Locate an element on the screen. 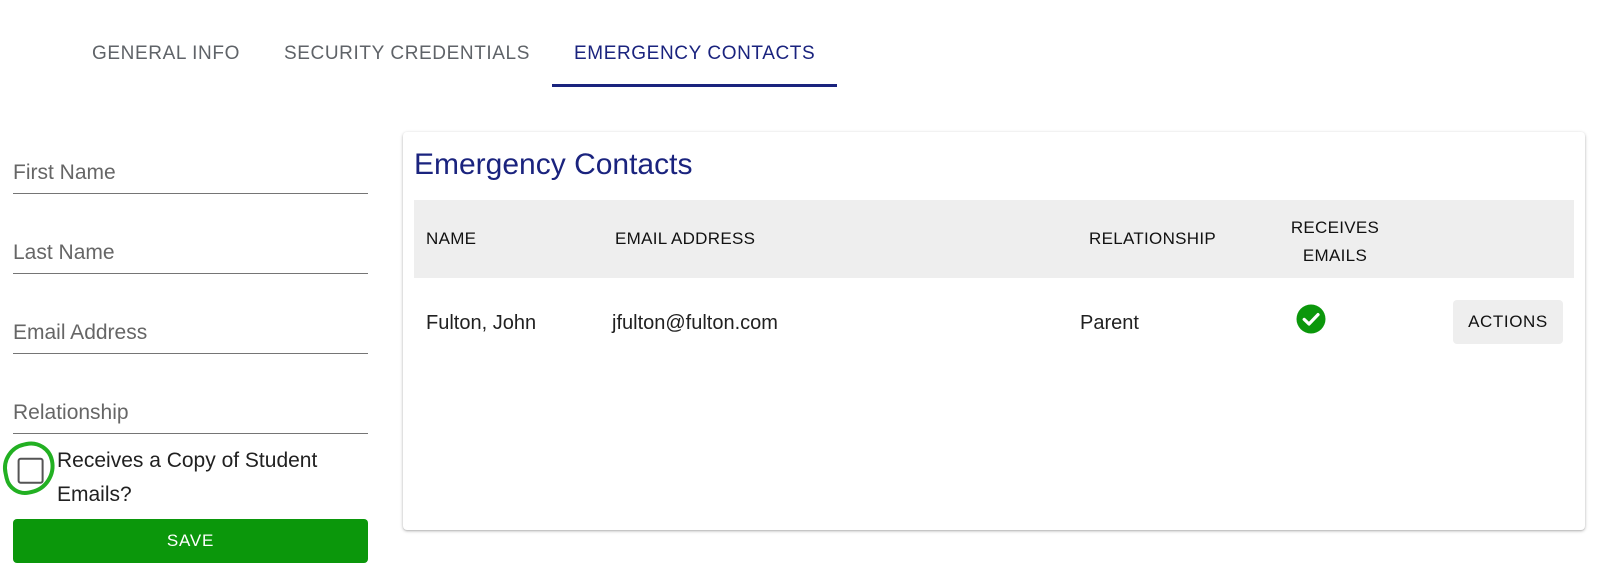  column-header-email: EMAIL ADDRESS is located at coordinates (685, 238).